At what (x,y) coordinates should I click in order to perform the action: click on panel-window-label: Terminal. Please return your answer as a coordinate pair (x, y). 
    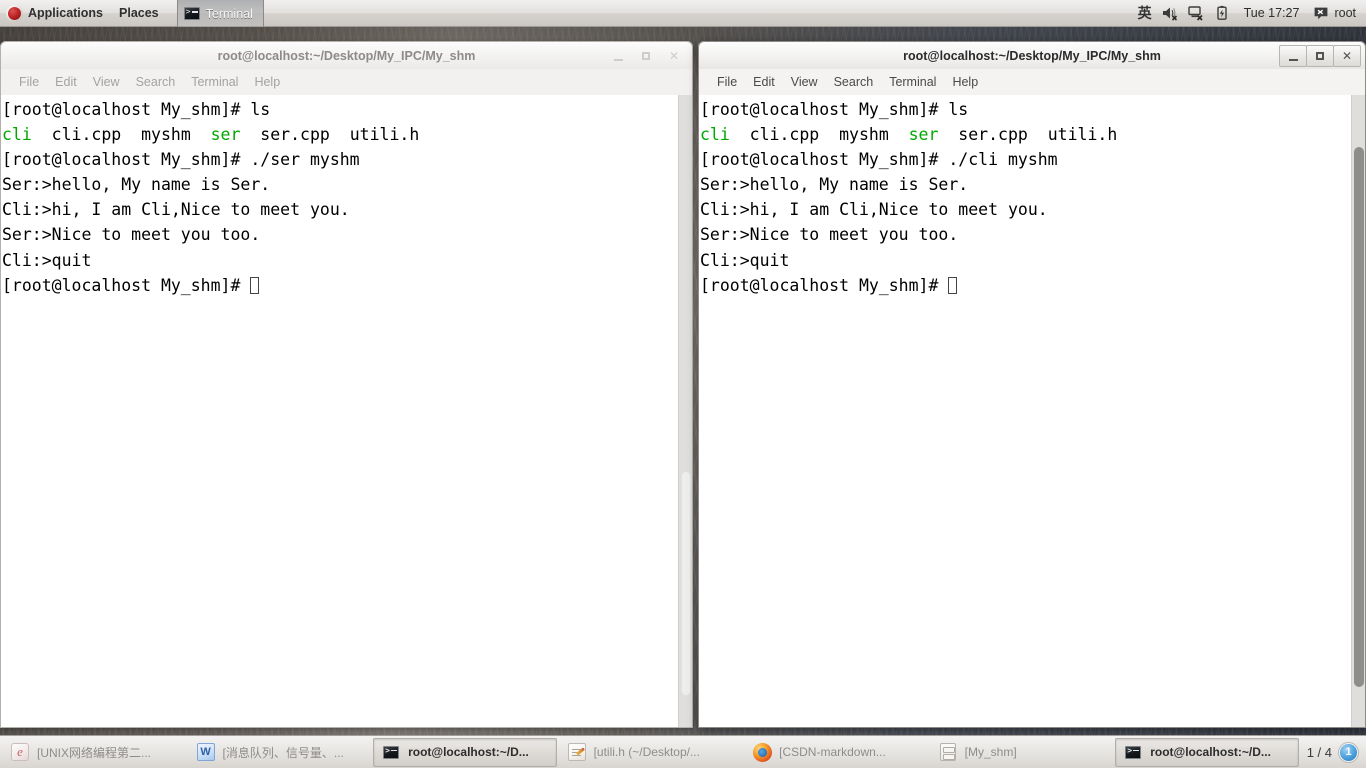
    Looking at the image, I should click on (229, 13).